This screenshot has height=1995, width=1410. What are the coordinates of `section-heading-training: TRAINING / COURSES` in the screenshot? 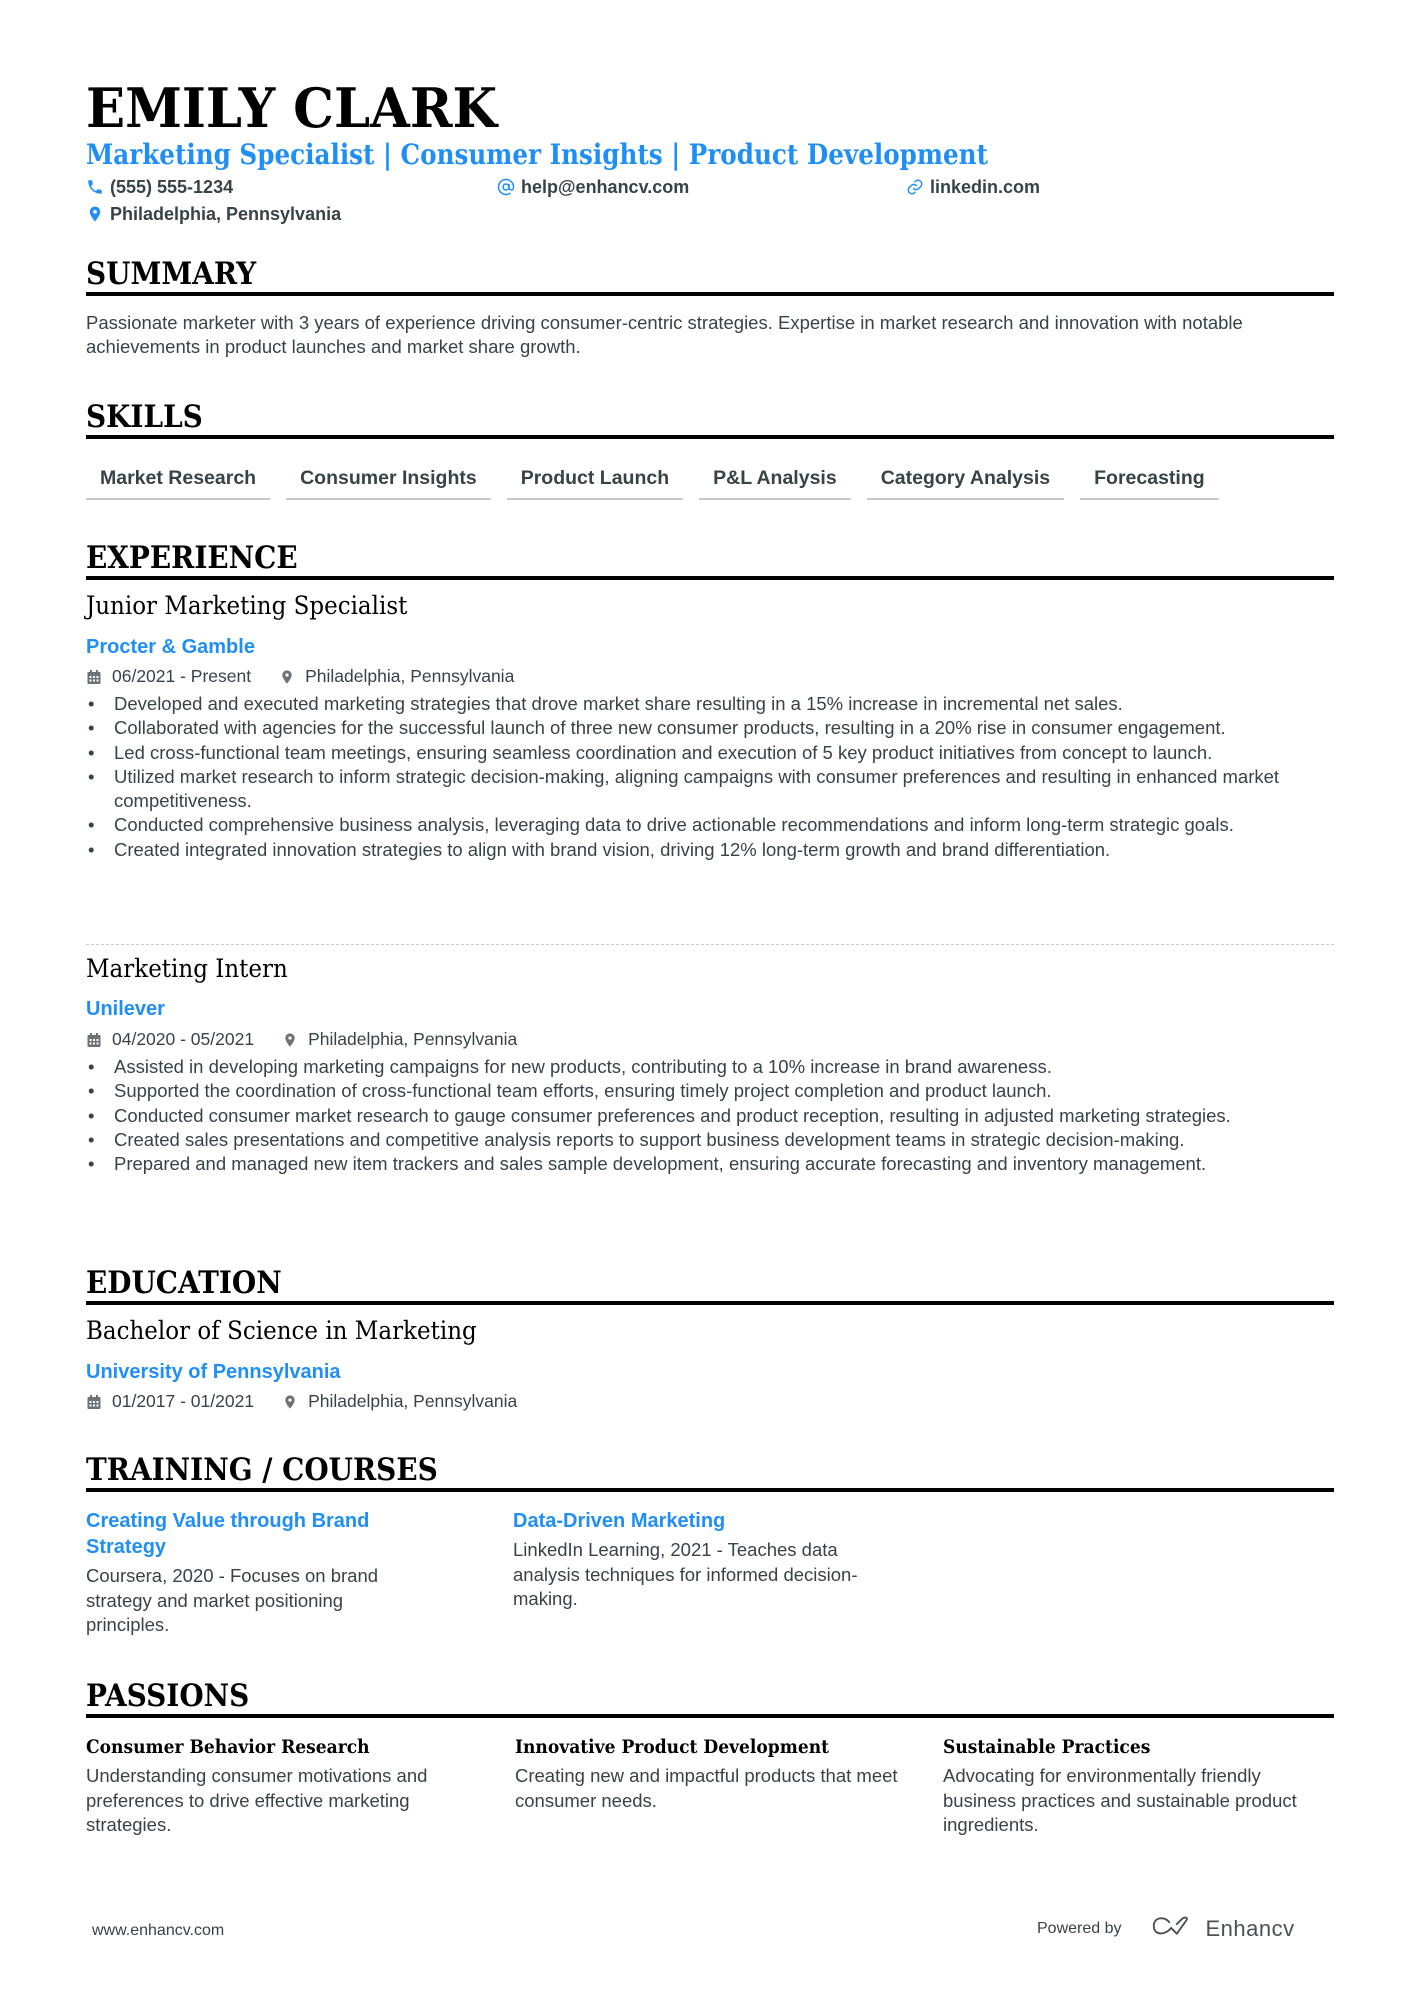 It's located at (710, 1472).